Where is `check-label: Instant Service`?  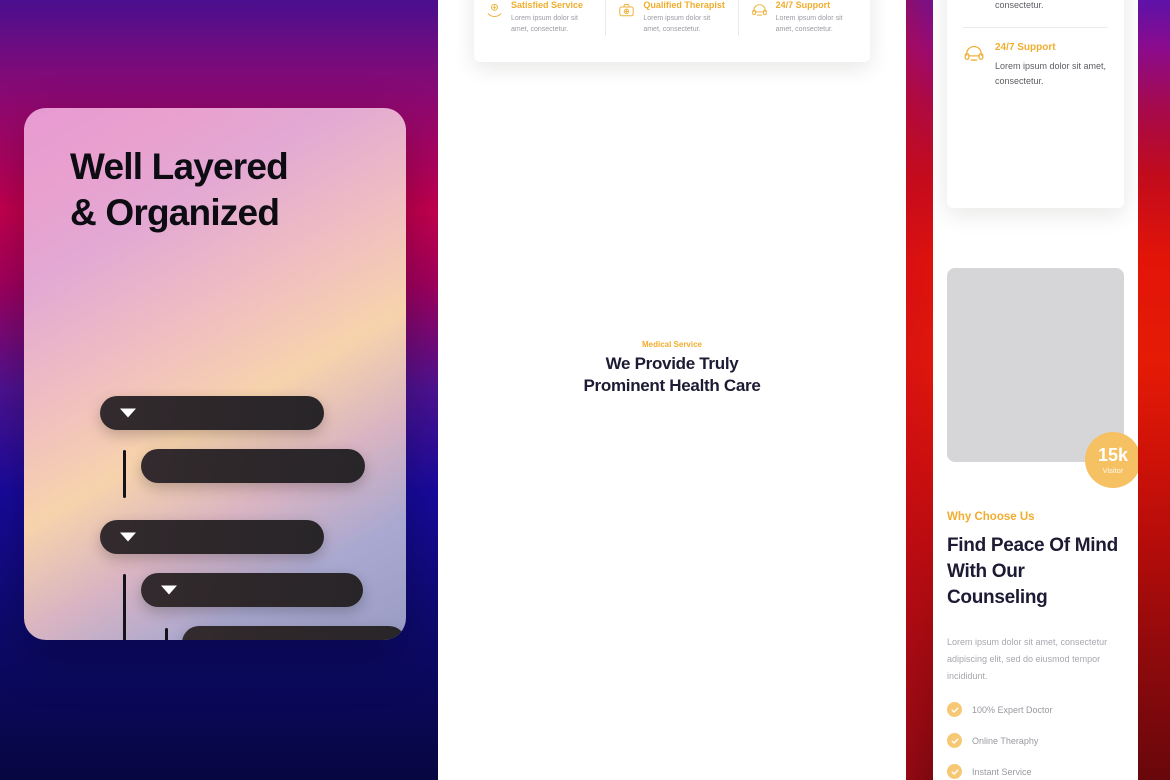
check-label: Instant Service is located at coordinates (1002, 771).